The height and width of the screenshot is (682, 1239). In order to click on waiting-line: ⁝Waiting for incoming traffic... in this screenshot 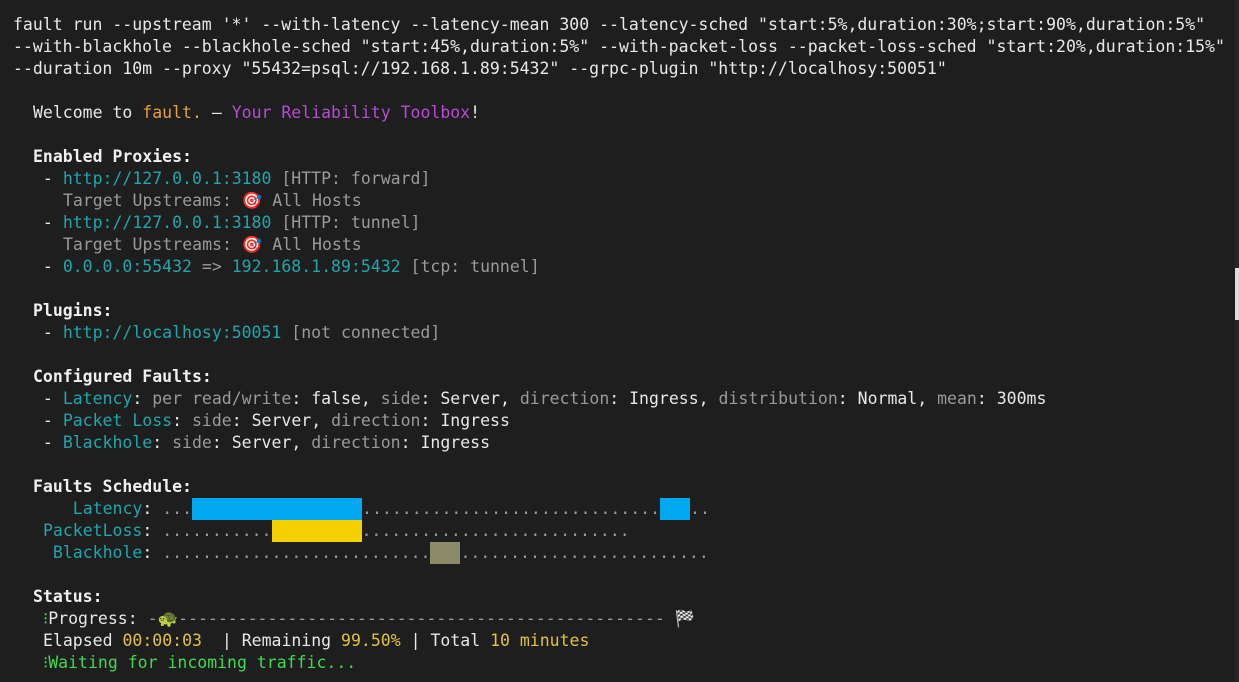, I will do `click(199, 663)`.